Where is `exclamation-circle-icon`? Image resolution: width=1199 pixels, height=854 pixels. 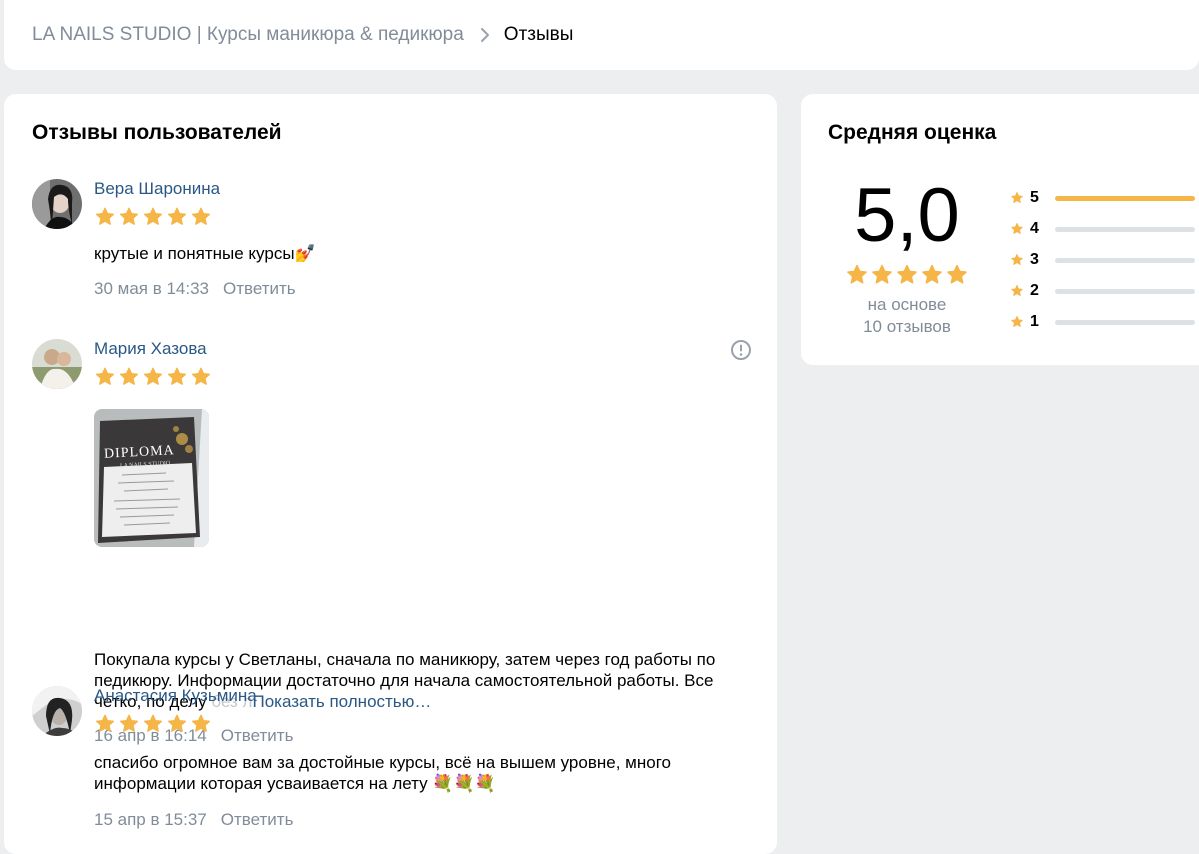 exclamation-circle-icon is located at coordinates (741, 350).